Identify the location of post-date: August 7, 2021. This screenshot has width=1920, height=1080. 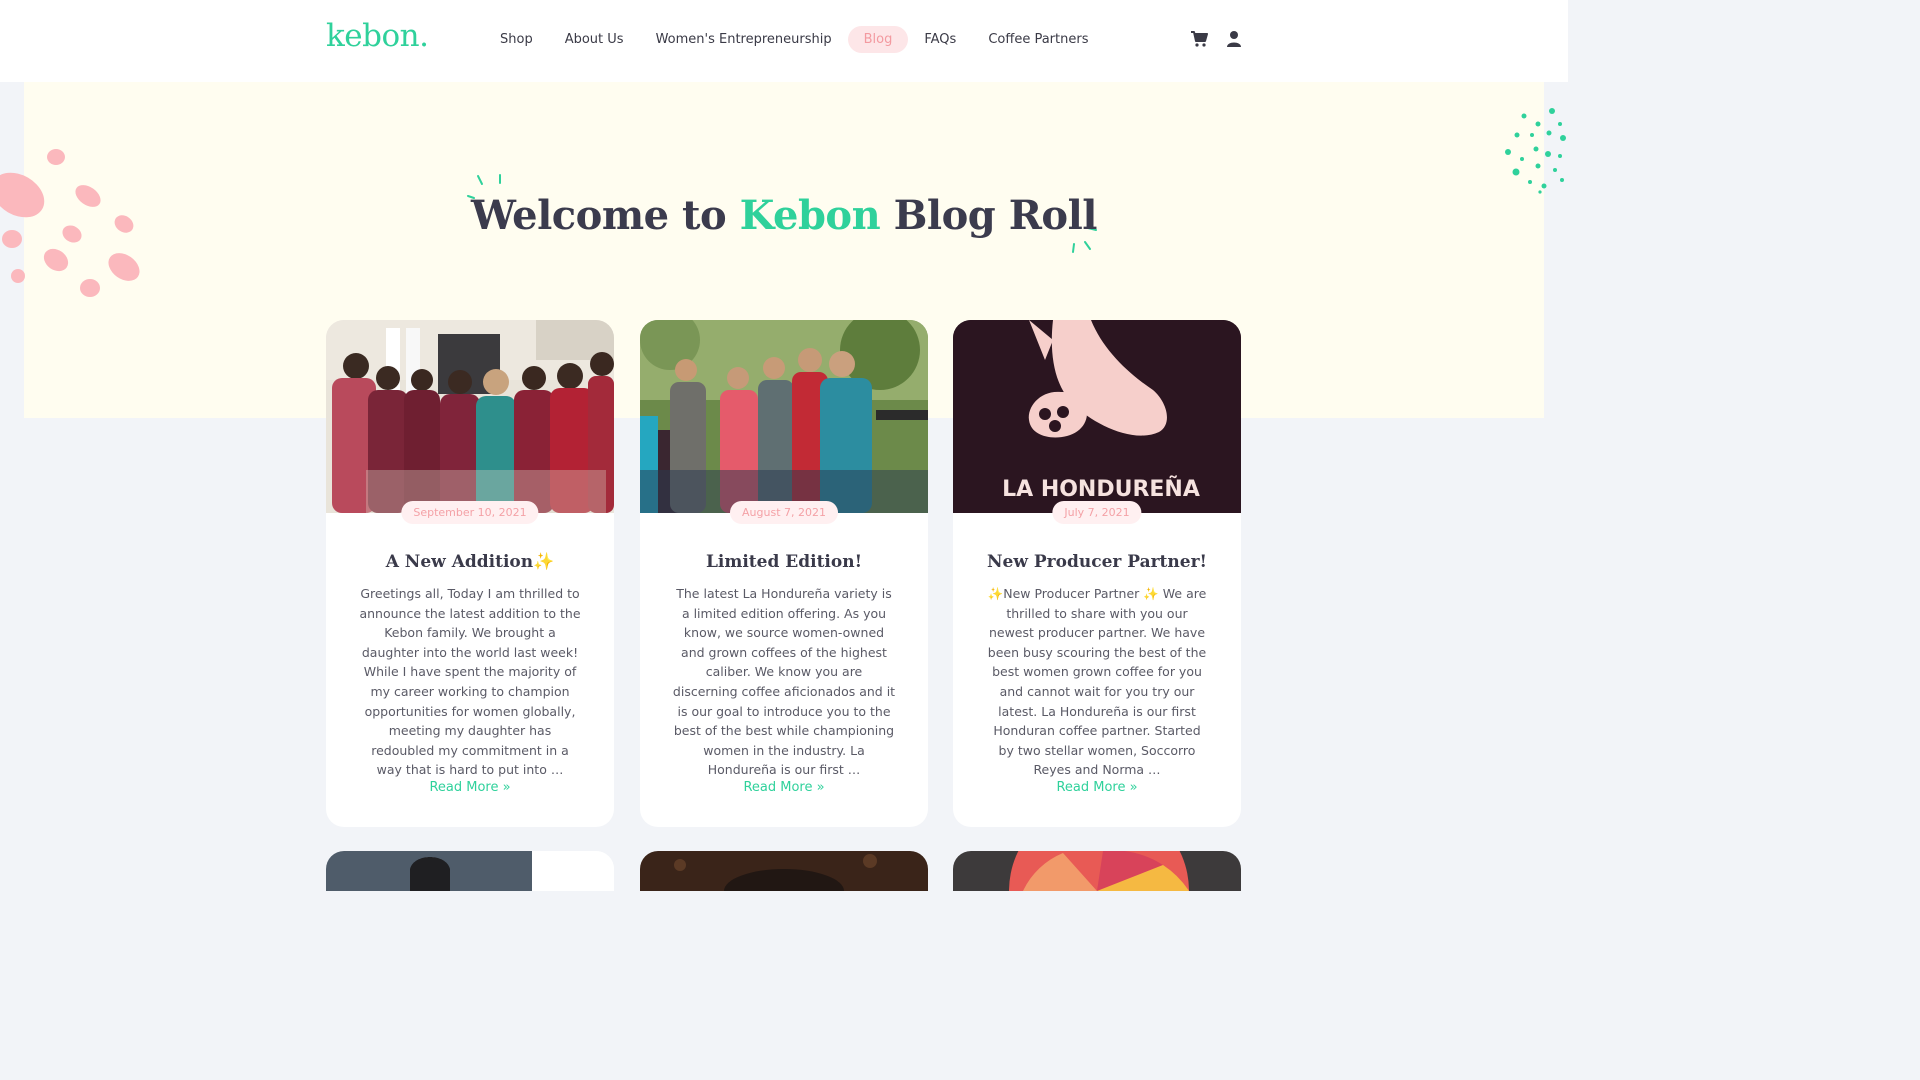
(784, 512).